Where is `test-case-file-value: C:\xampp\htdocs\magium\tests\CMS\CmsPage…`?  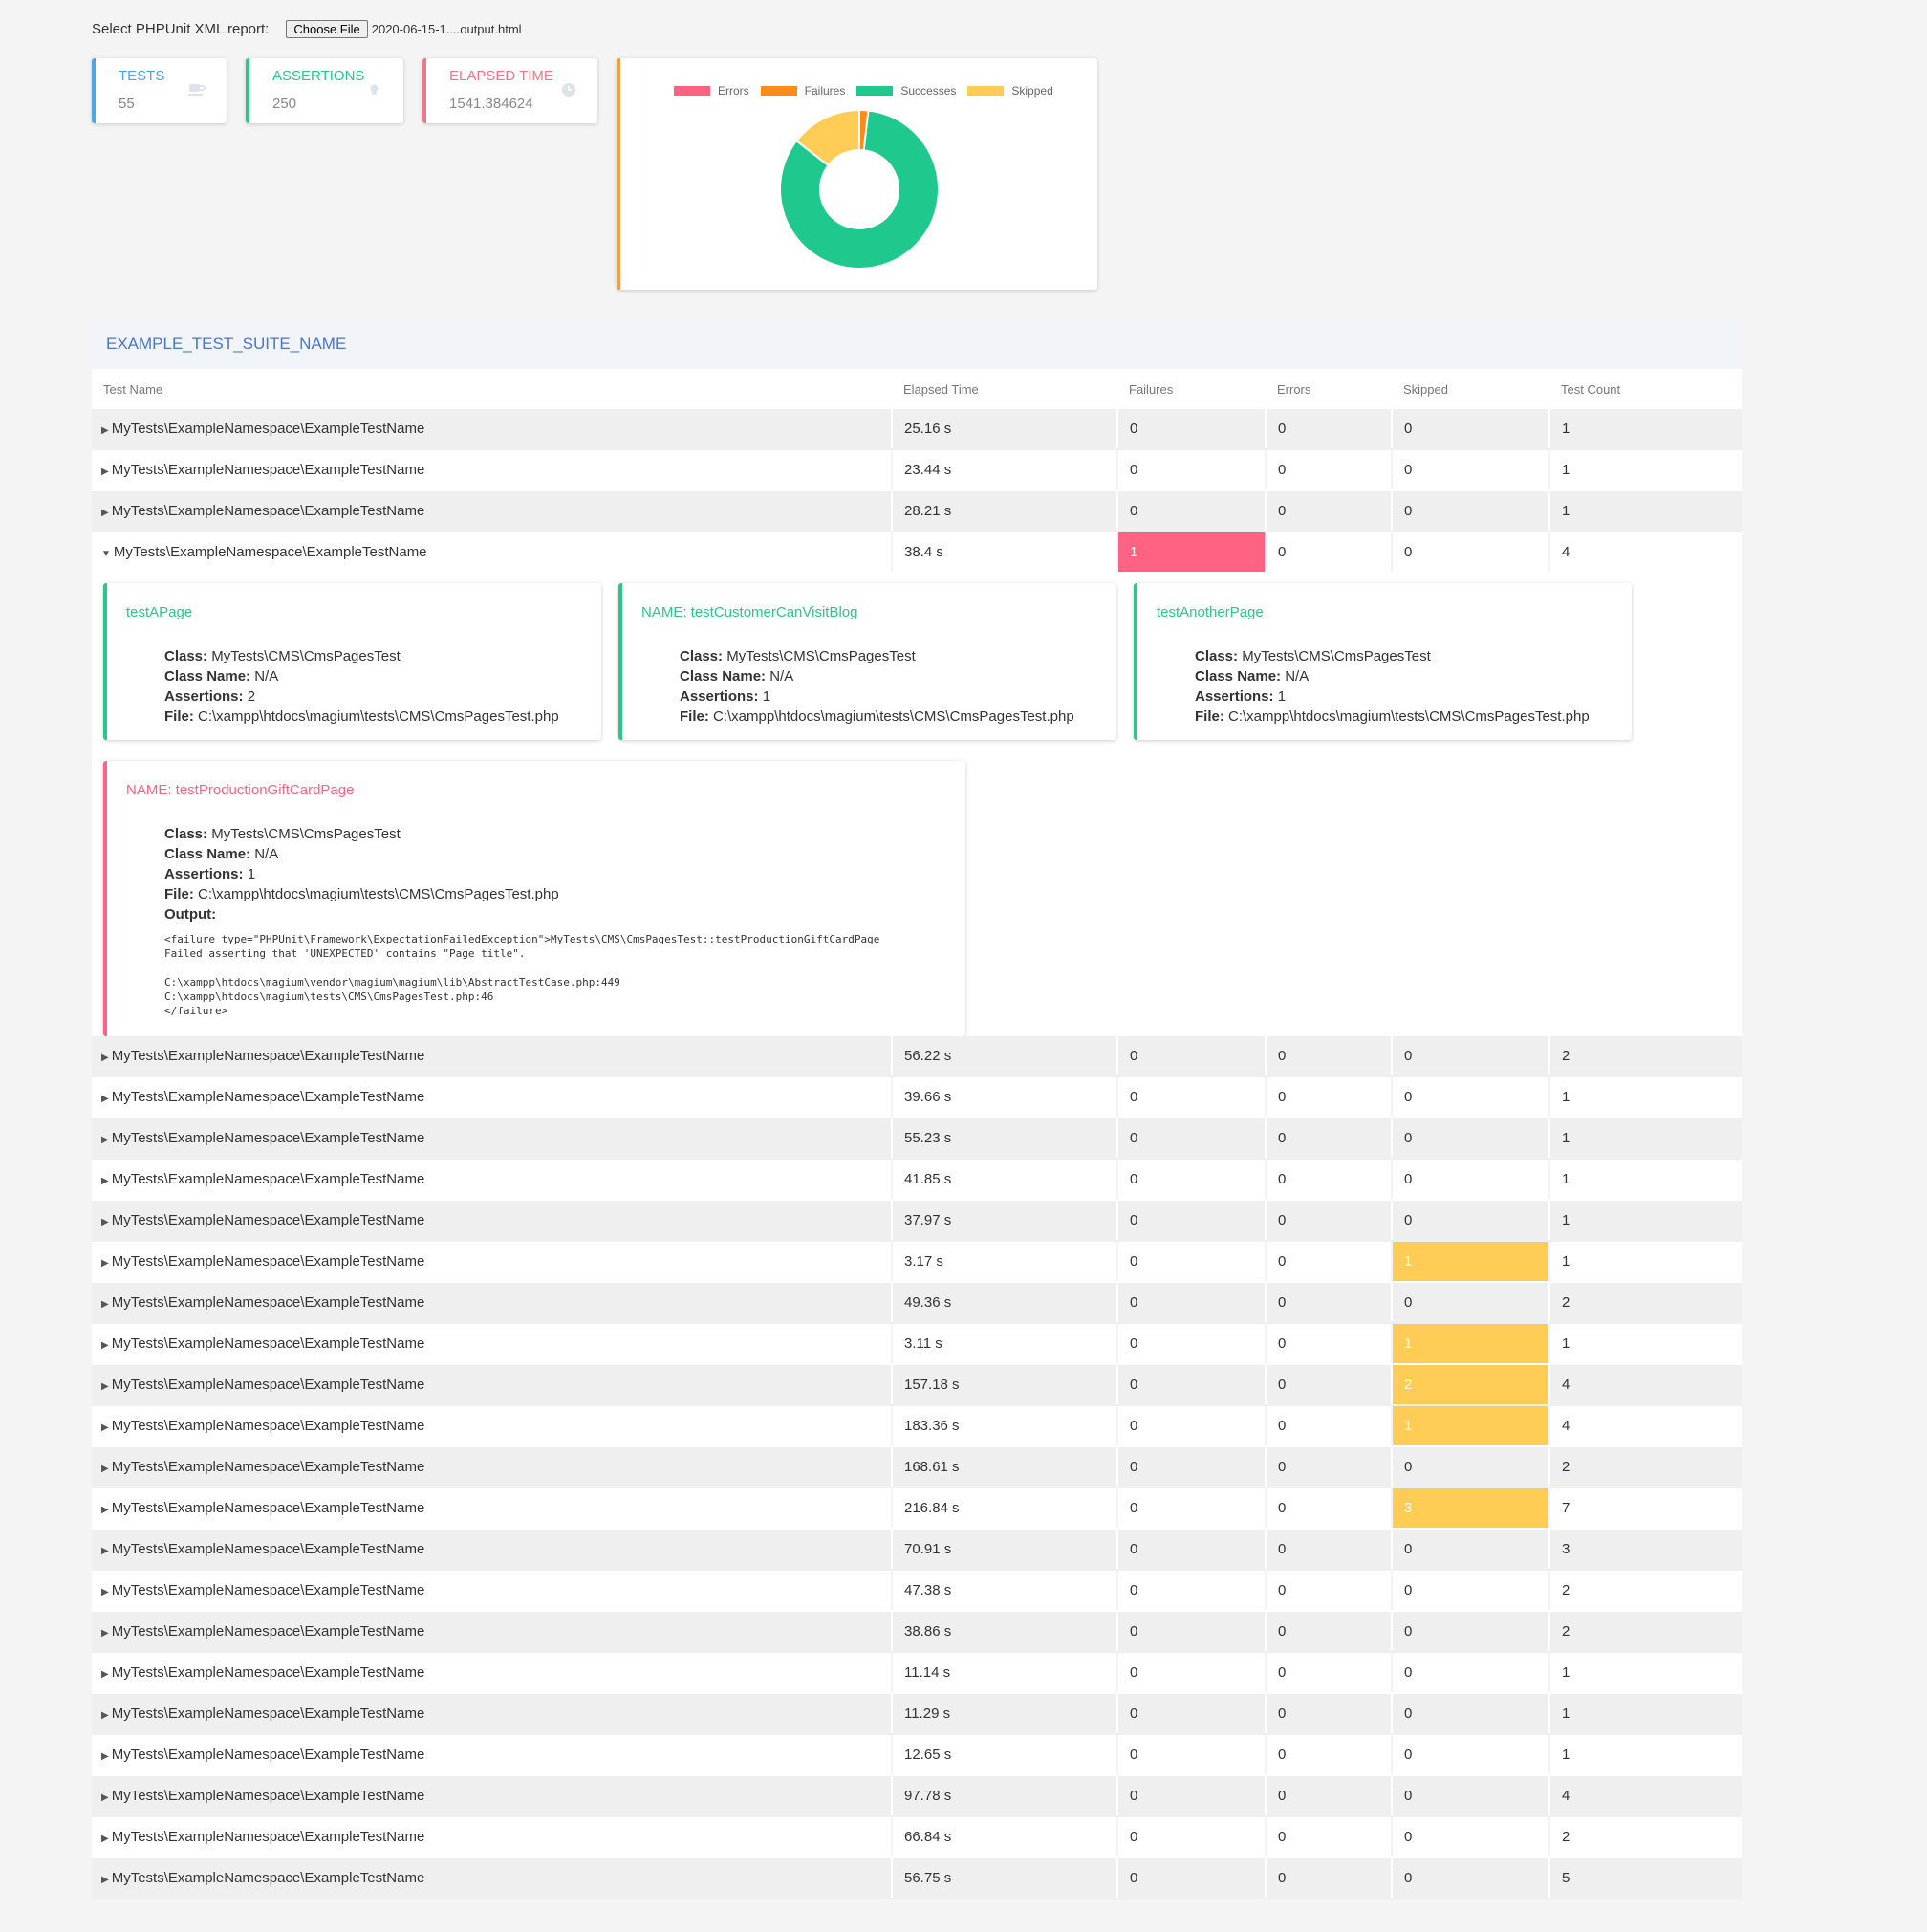
test-case-file-value: C:\xampp\htdocs\magium\tests\CMS\CmsPage… is located at coordinates (894, 716).